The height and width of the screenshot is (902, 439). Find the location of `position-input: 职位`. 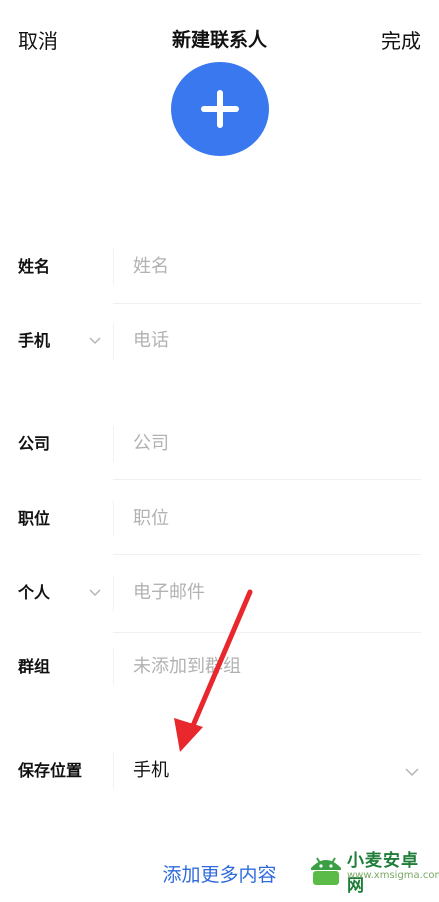

position-input: 职位 is located at coordinates (151, 519).